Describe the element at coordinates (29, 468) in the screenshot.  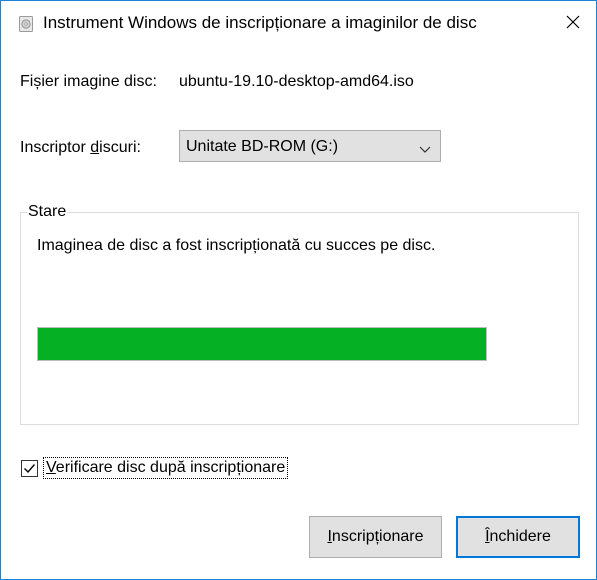
I see `verify-disc-checkbox` at that location.